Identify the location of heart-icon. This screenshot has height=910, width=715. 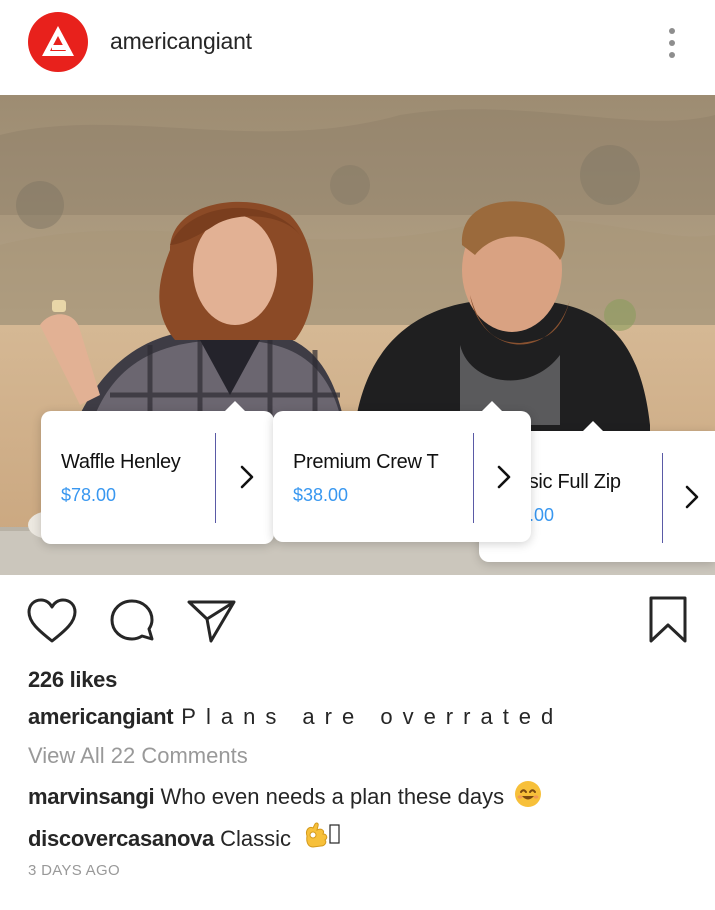
(52, 621).